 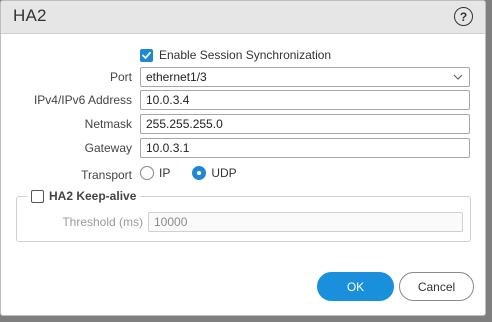 What do you see at coordinates (176, 77) in the screenshot?
I see `port-value: ethernet1/3` at bounding box center [176, 77].